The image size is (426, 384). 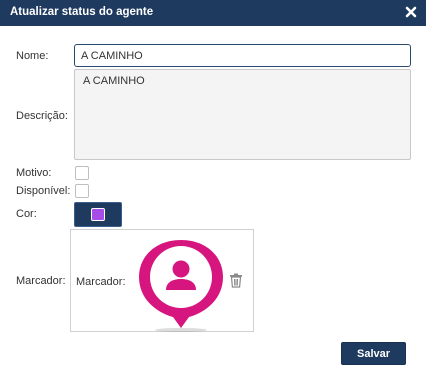 I want to click on motivo-label: Motivo:, so click(x=34, y=173).